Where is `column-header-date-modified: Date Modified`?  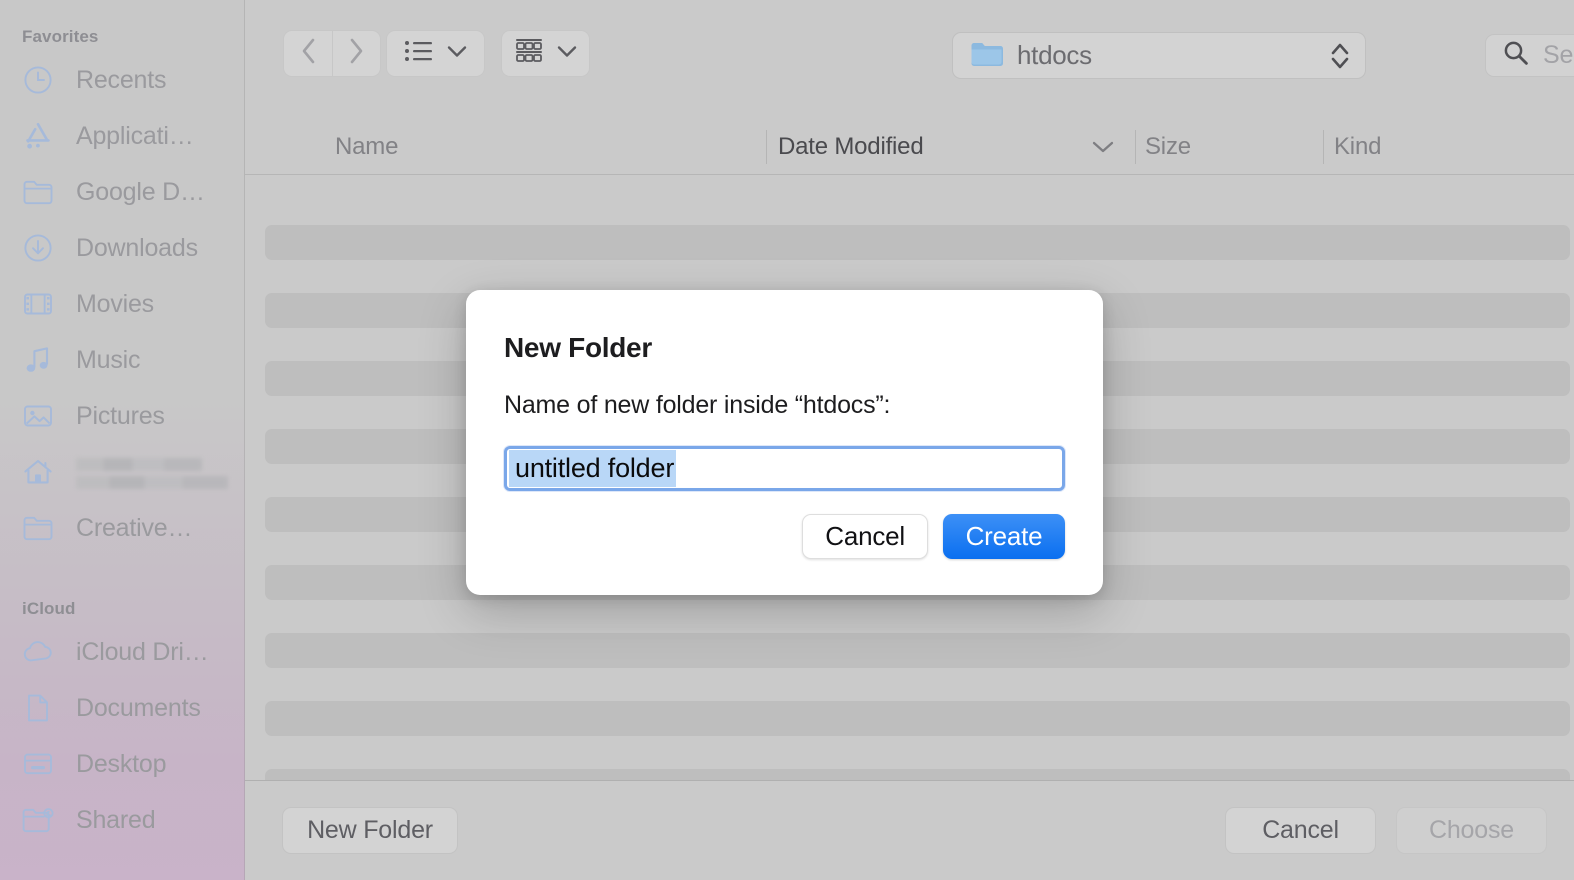
column-header-date-modified: Date Modified is located at coordinates (851, 147).